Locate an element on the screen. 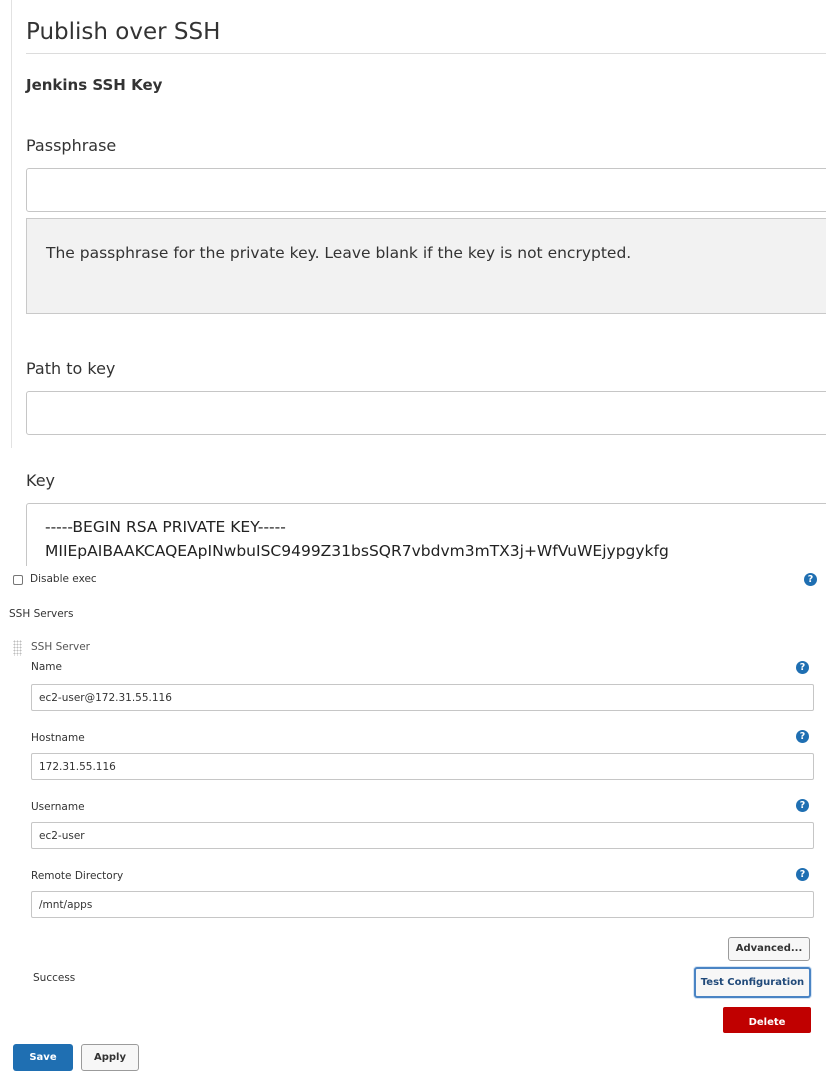 This screenshot has width=826, height=1074. path-to-key-input is located at coordinates (426, 413).